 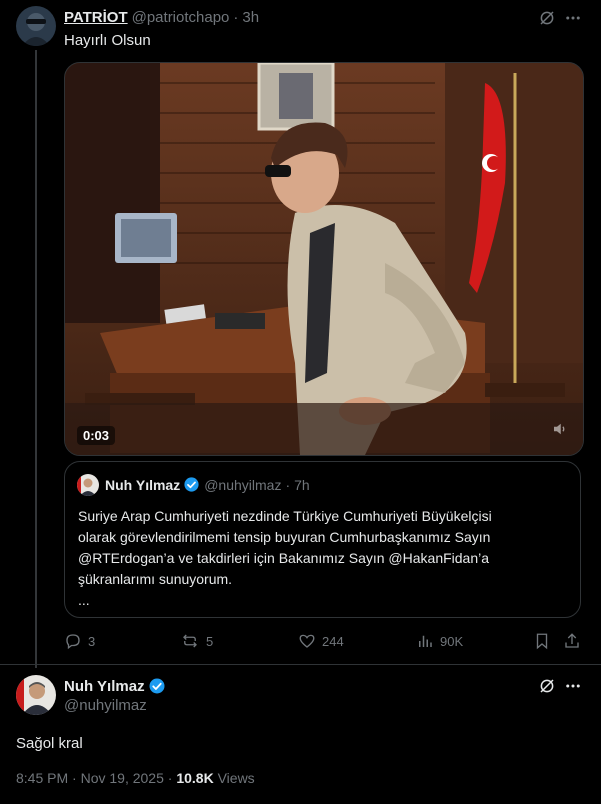 What do you see at coordinates (92, 641) in the screenshot?
I see `reply-count: 3` at bounding box center [92, 641].